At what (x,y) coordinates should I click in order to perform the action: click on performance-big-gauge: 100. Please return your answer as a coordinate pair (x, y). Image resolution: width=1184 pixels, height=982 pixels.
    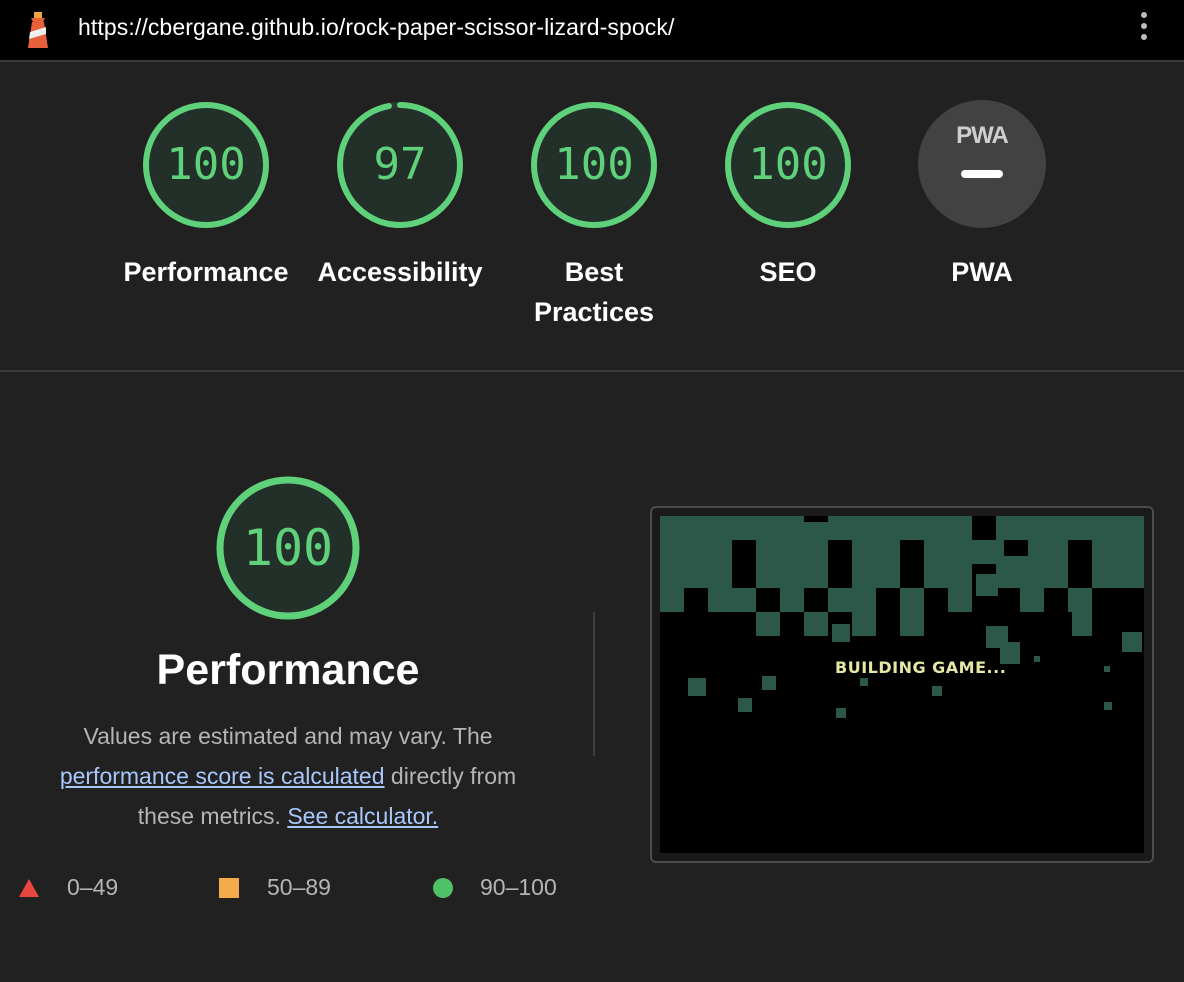
    Looking at the image, I should click on (288, 548).